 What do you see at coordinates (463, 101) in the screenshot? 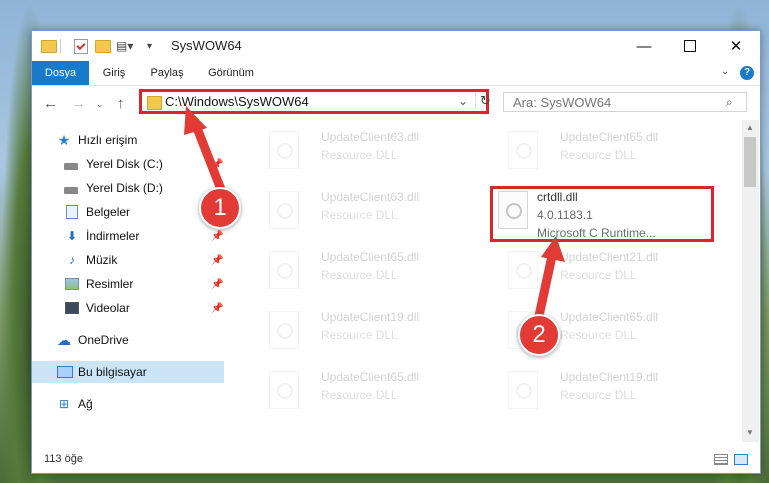
I see `address-dropdown-icon: ⌄` at bounding box center [463, 101].